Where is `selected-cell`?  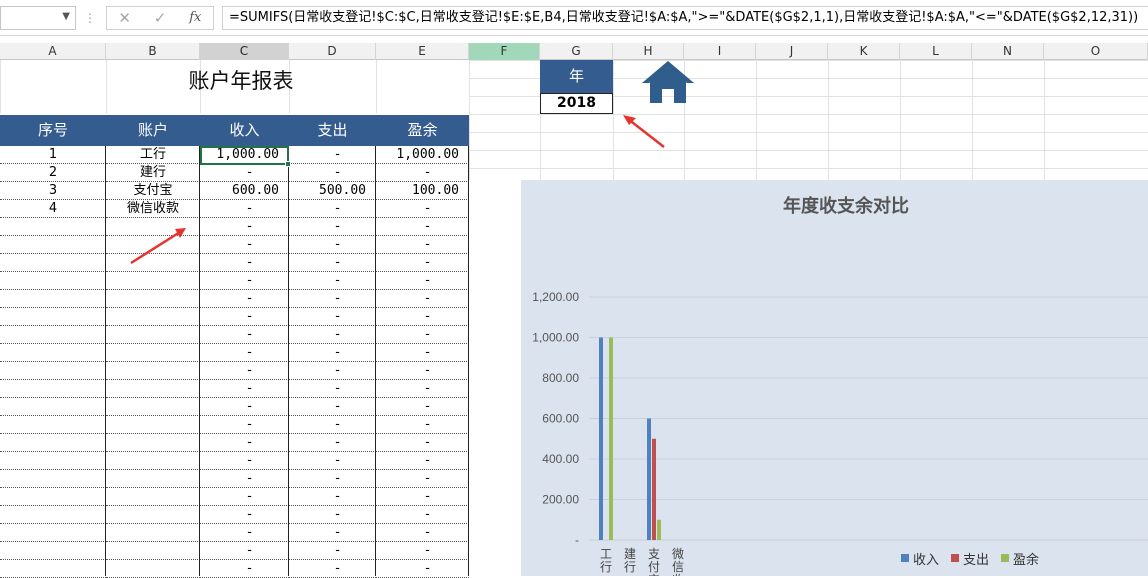 selected-cell is located at coordinates (244, 155).